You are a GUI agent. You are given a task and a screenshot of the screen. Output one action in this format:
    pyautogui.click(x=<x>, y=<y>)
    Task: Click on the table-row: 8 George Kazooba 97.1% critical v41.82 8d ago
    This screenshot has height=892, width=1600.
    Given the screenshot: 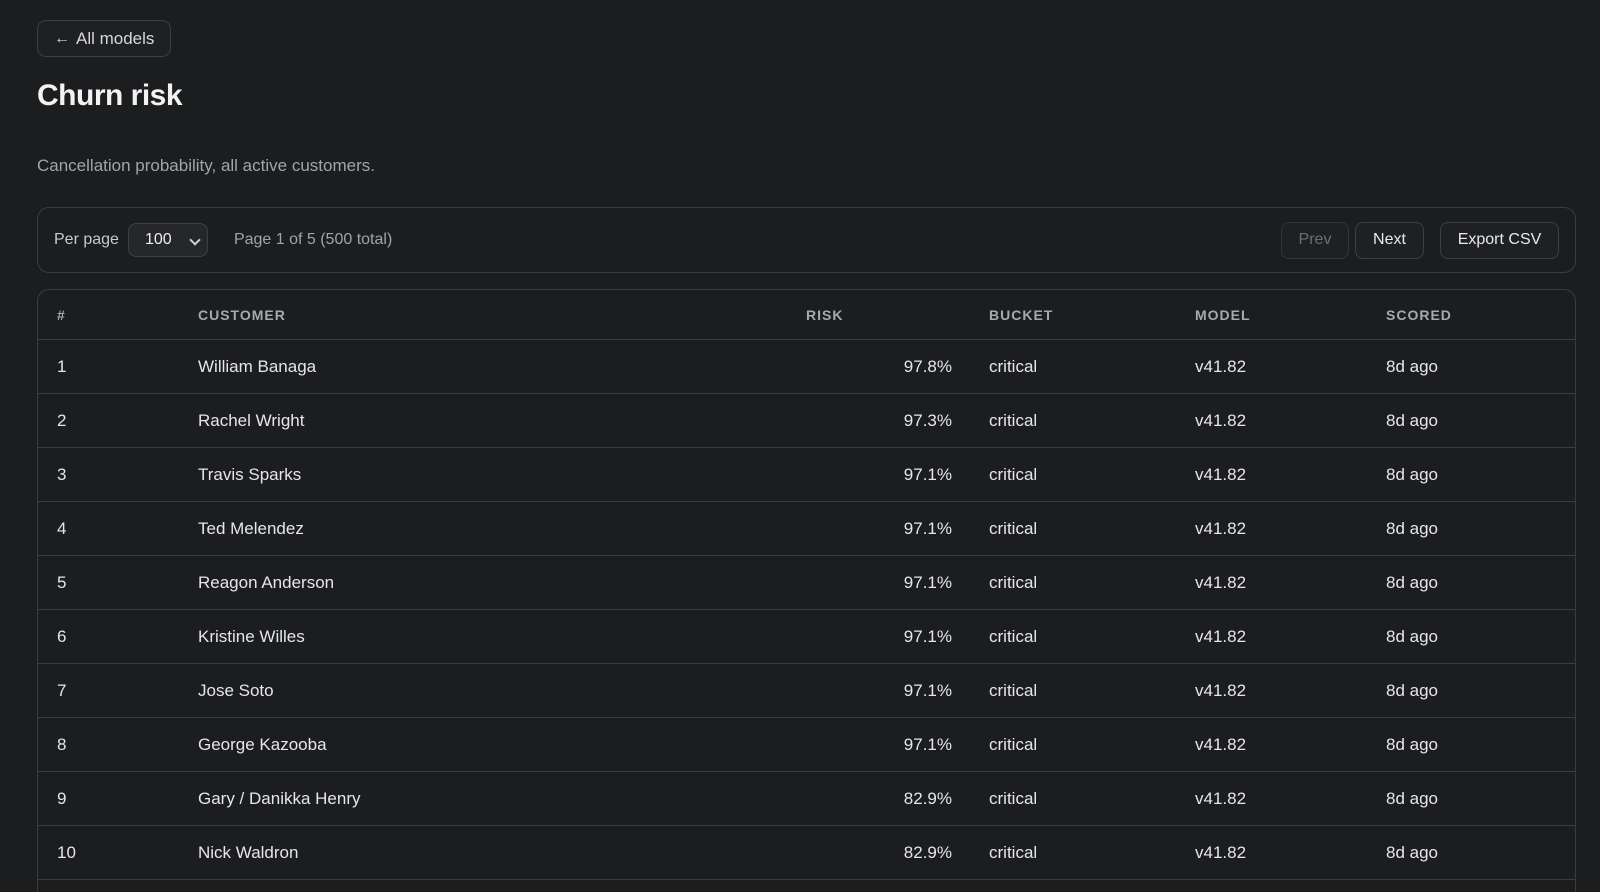 What is the action you would take?
    pyautogui.click(x=806, y=745)
    